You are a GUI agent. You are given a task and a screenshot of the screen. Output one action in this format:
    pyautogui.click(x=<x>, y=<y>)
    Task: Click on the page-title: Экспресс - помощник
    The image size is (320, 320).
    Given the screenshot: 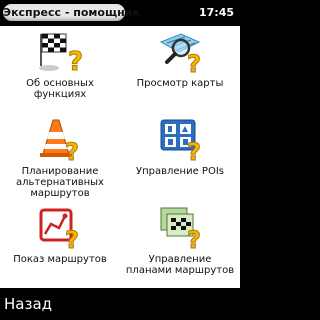 What is the action you would take?
    pyautogui.click(x=71, y=12)
    